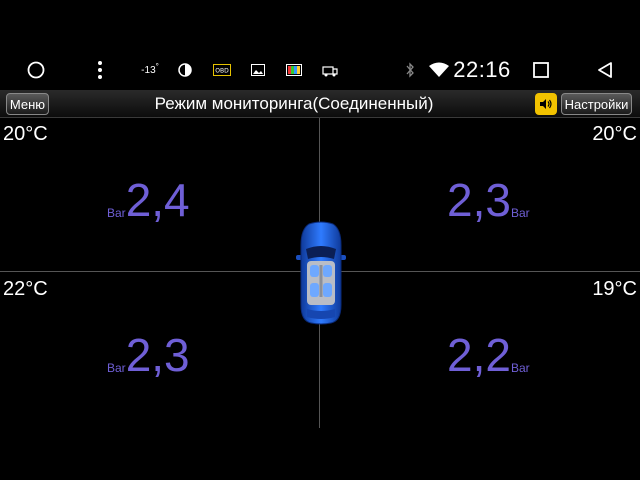 This screenshot has height=480, width=640. What do you see at coordinates (614, 134) in the screenshot?
I see `front-right-temp: 20°C` at bounding box center [614, 134].